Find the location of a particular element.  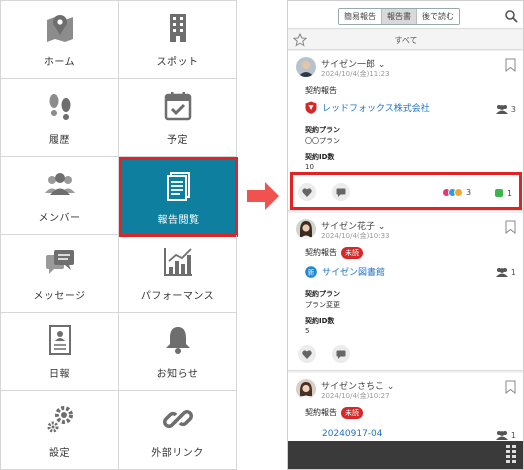

filter-bar: すべて is located at coordinates (405, 40).